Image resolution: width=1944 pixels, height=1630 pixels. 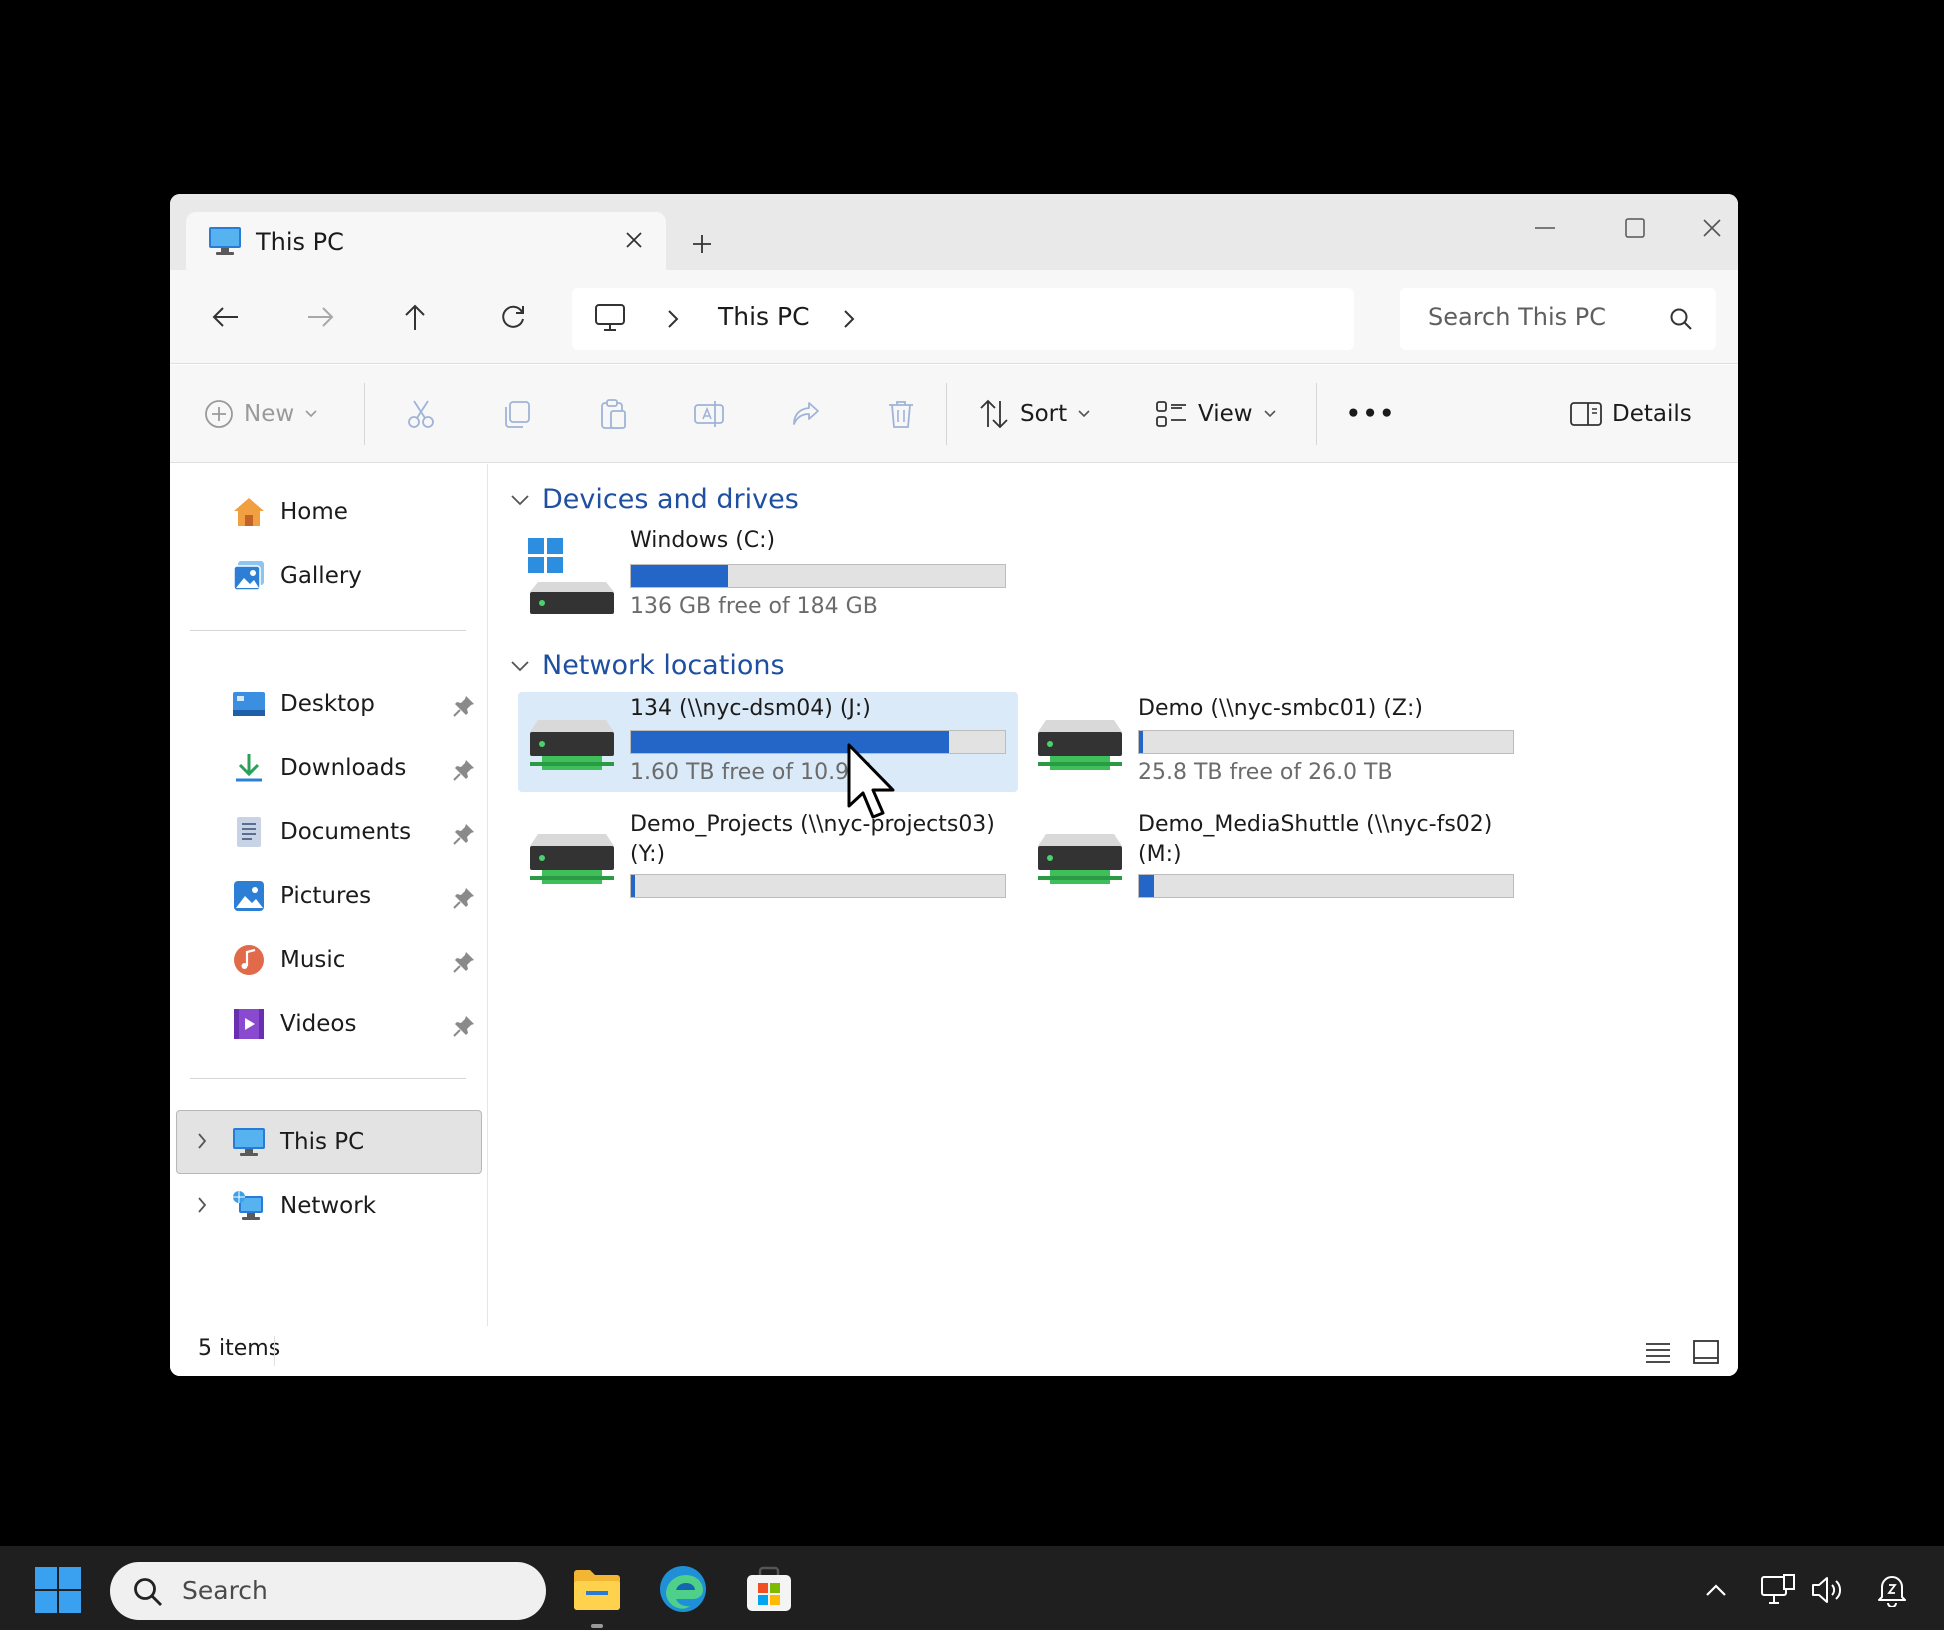 I want to click on minimize-button, so click(x=1545, y=228).